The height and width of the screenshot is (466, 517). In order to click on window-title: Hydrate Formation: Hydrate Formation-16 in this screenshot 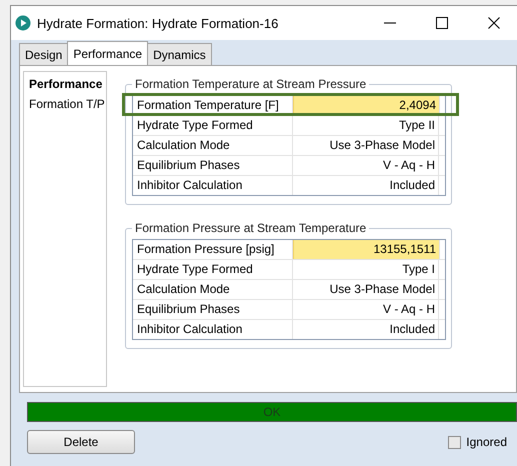, I will do `click(158, 23)`.